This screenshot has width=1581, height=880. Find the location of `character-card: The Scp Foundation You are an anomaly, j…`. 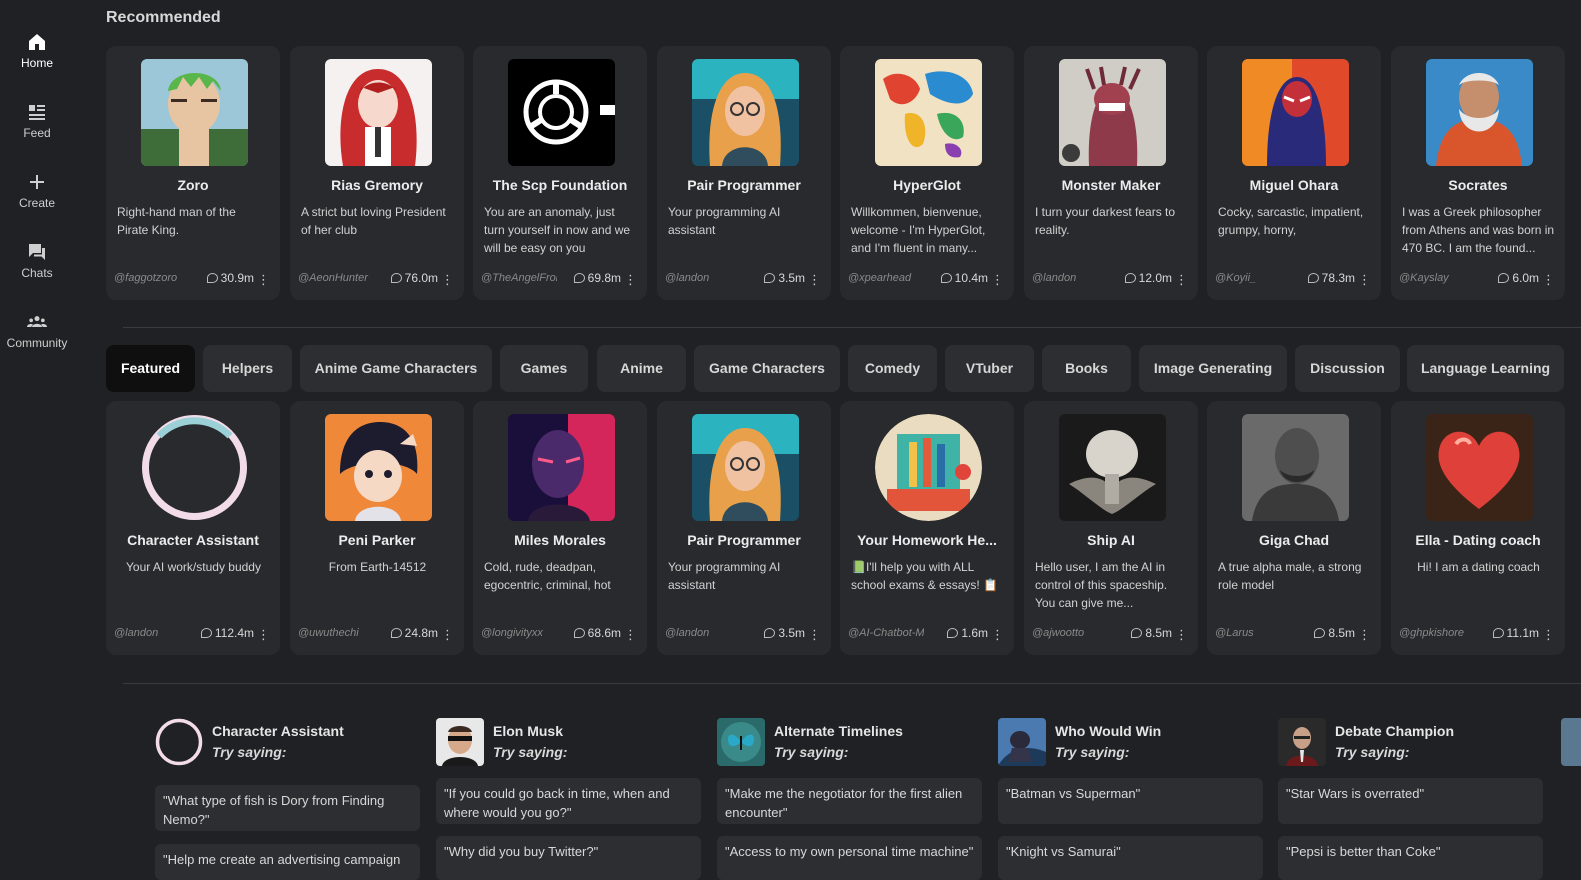

character-card: The Scp Foundation You are an anomaly, j… is located at coordinates (560, 173).